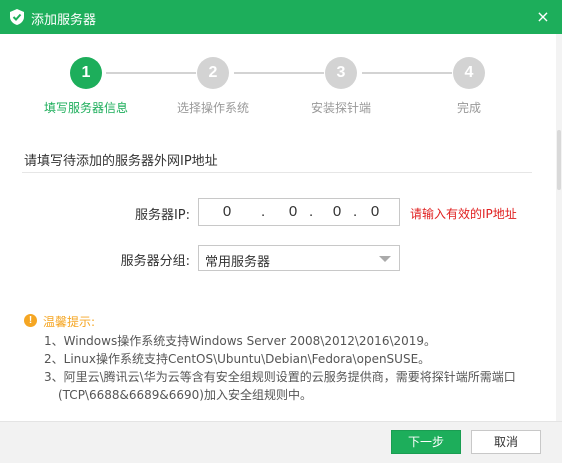 The image size is (562, 463). Describe the element at coordinates (86, 73) in the screenshot. I see `step-number: 1` at that location.